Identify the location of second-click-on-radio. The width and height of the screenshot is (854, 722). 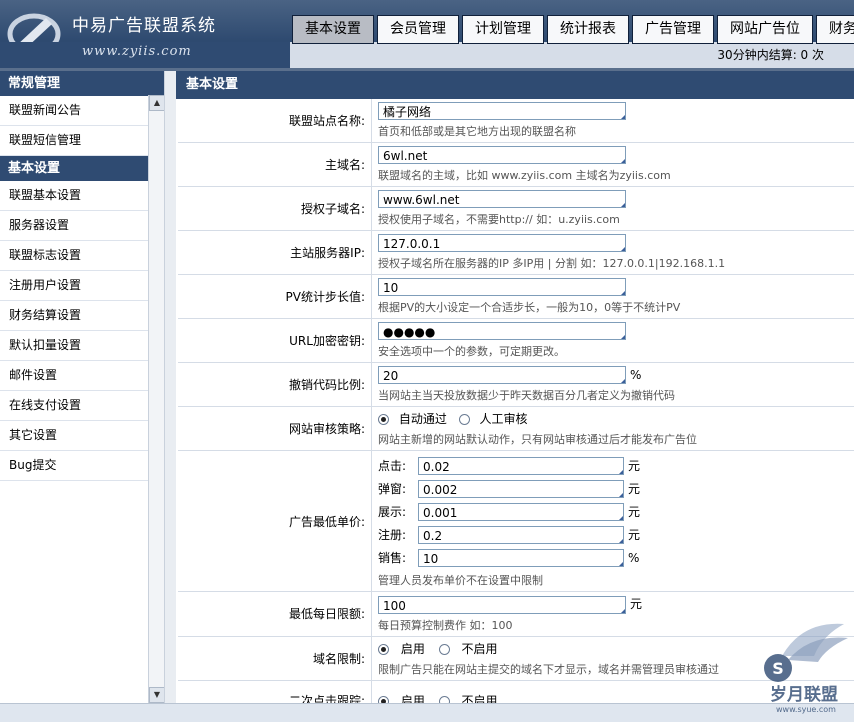
(383, 699).